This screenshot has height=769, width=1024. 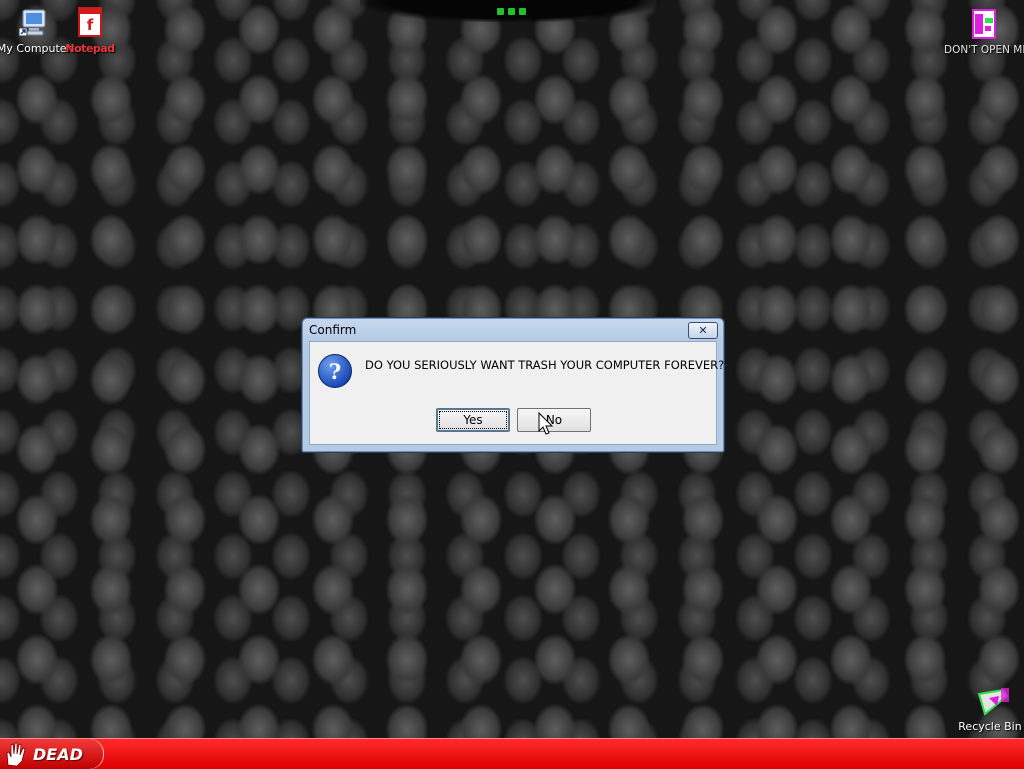 I want to click on dialog-title: Confirm, so click(x=333, y=330).